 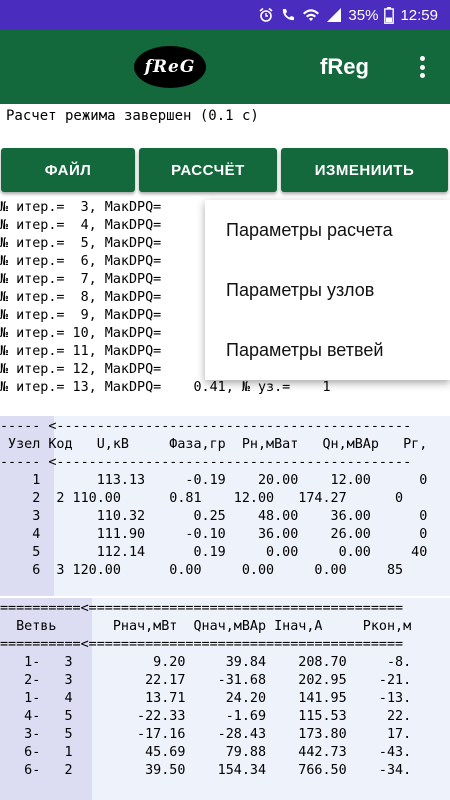 I want to click on menu-item-branch-params: Параметры ветвей, so click(x=327, y=350).